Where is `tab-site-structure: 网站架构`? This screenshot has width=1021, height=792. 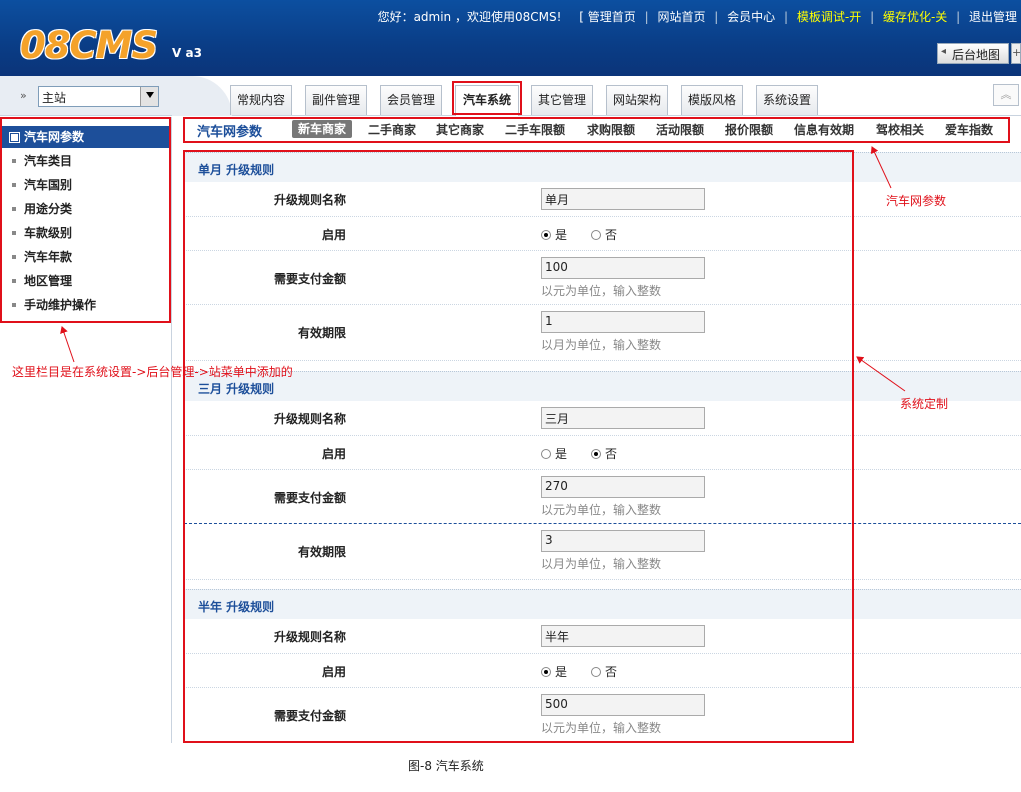 tab-site-structure: 网站架构 is located at coordinates (637, 100).